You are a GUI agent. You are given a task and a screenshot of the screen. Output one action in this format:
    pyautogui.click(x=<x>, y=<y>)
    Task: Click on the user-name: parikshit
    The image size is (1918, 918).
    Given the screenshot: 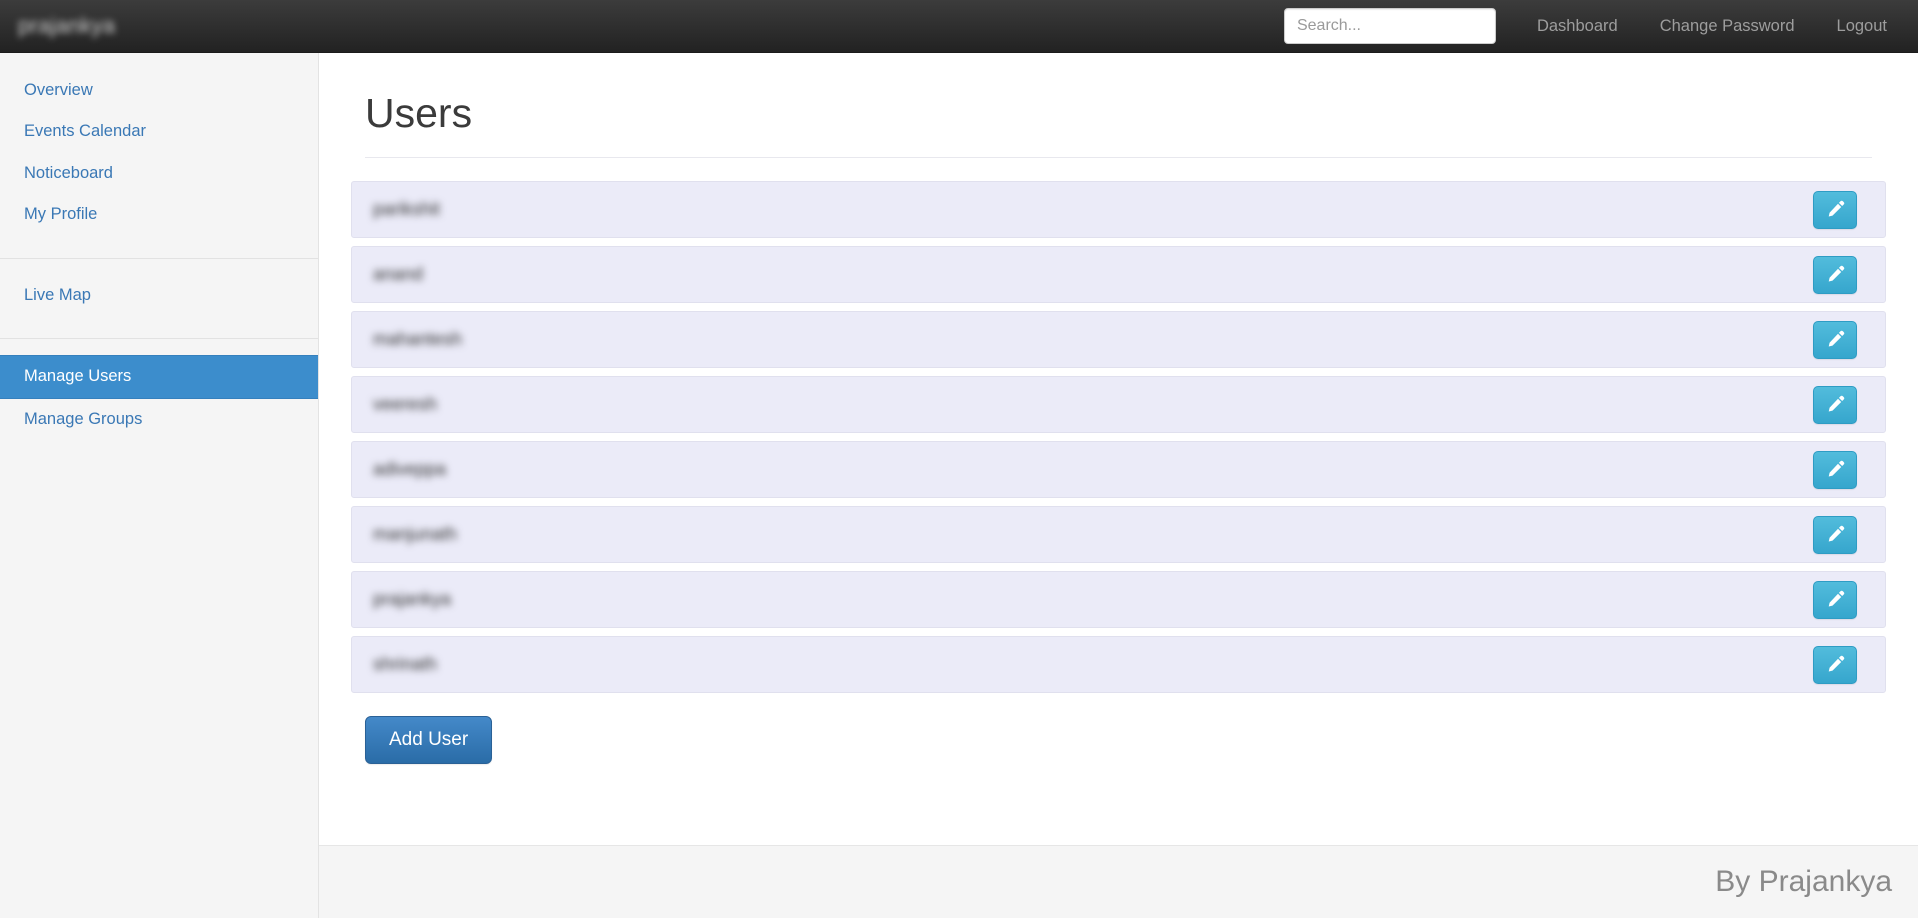 What is the action you would take?
    pyautogui.click(x=407, y=209)
    